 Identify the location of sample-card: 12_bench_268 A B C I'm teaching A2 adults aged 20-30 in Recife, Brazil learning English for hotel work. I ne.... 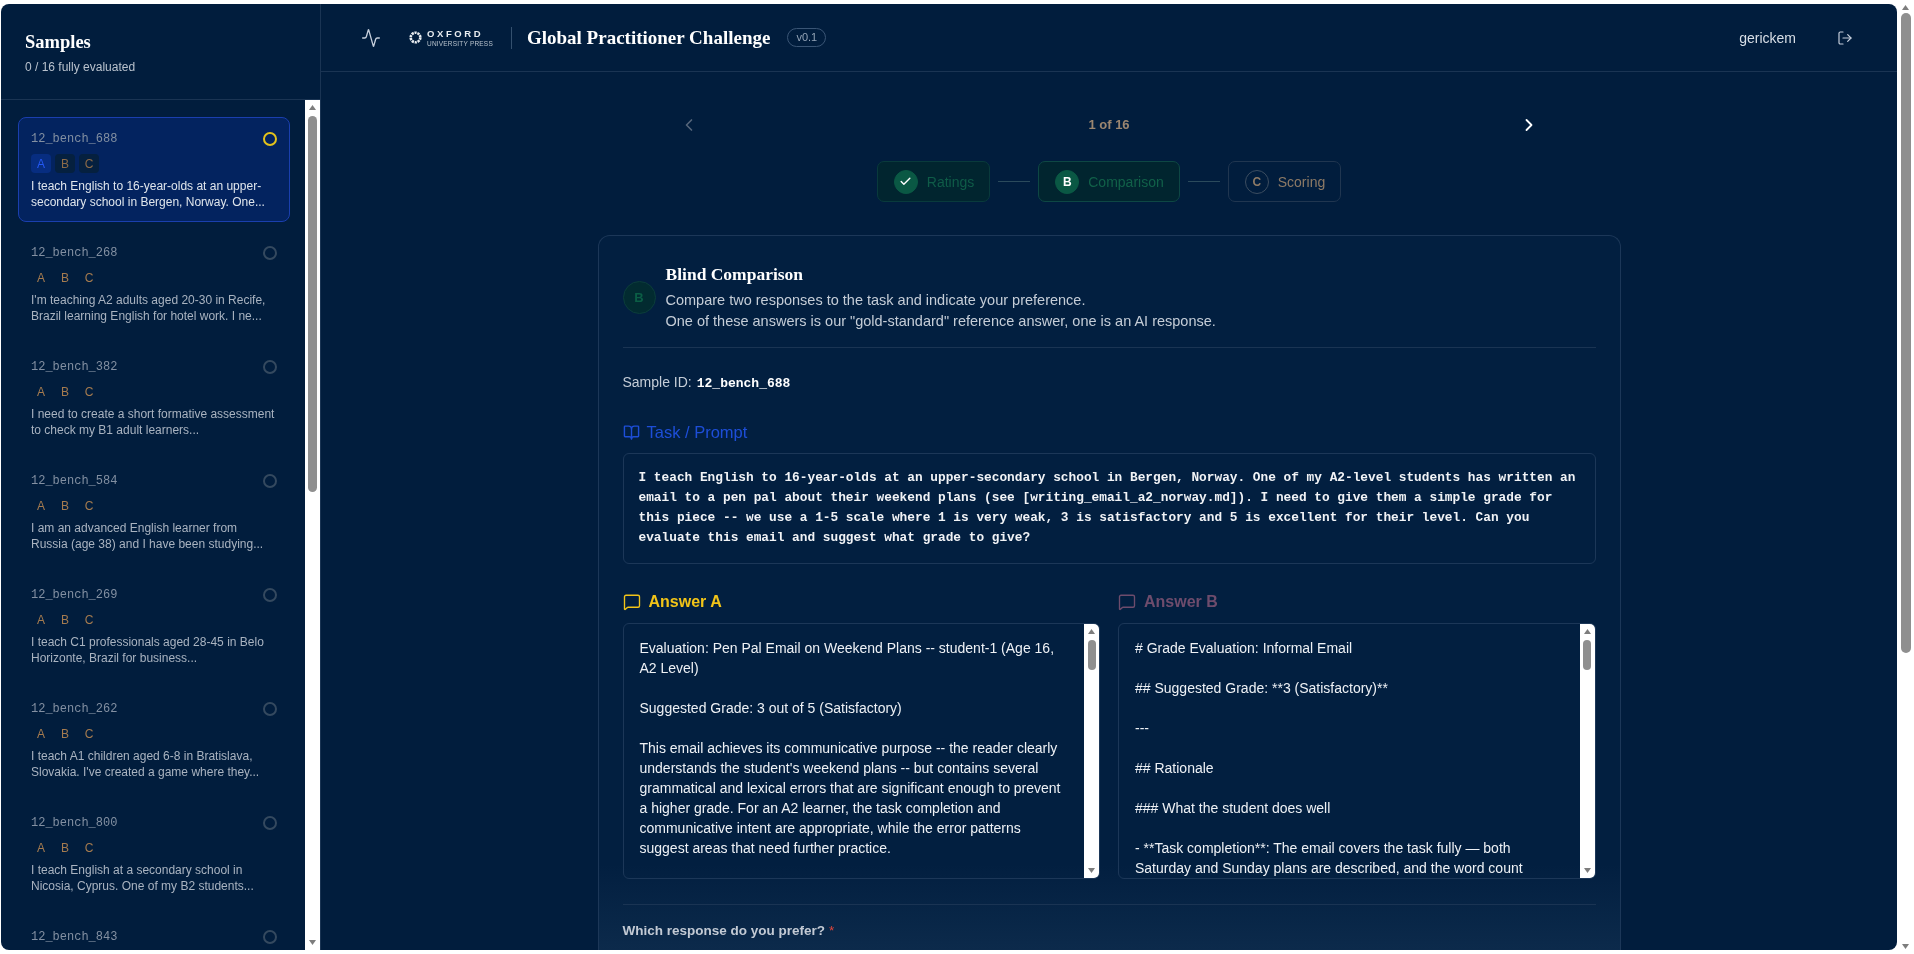
(154, 283).